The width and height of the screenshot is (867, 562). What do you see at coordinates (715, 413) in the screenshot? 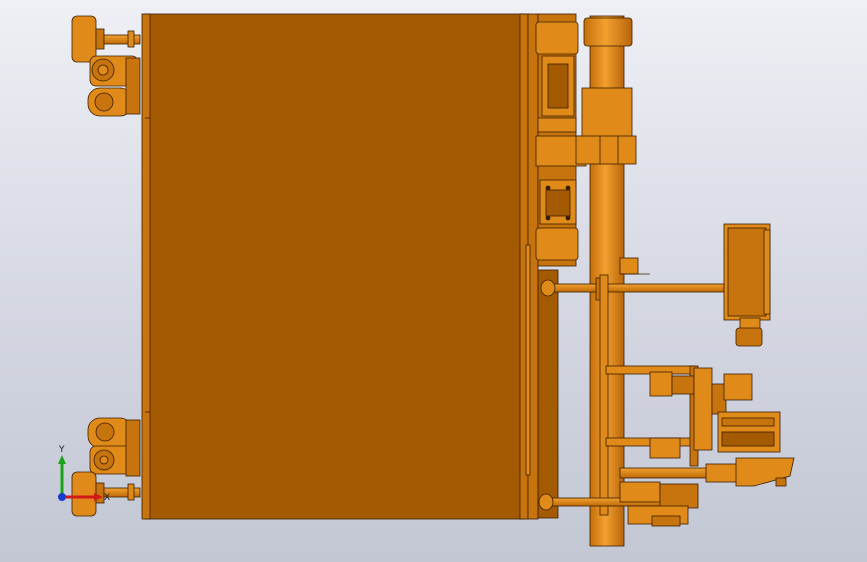
I see `actuator-cluster` at bounding box center [715, 413].